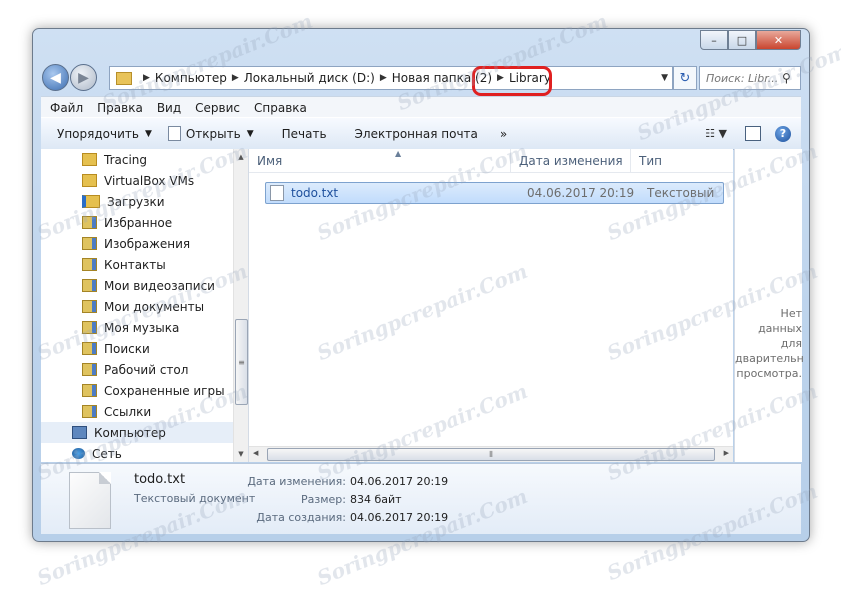 The image size is (841, 590). I want to click on print-button: Печать, so click(304, 134).